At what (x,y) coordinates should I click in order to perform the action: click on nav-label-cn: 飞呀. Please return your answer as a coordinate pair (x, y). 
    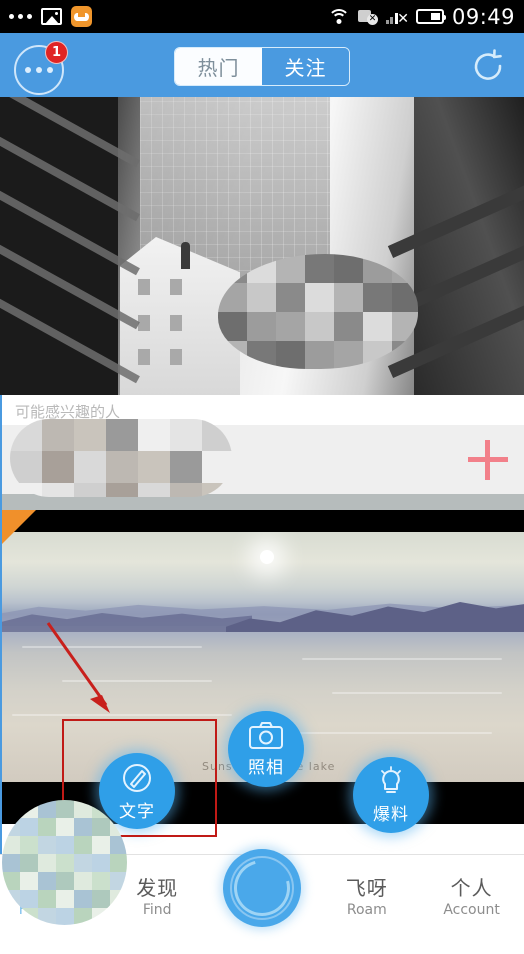
    Looking at the image, I should click on (366, 888).